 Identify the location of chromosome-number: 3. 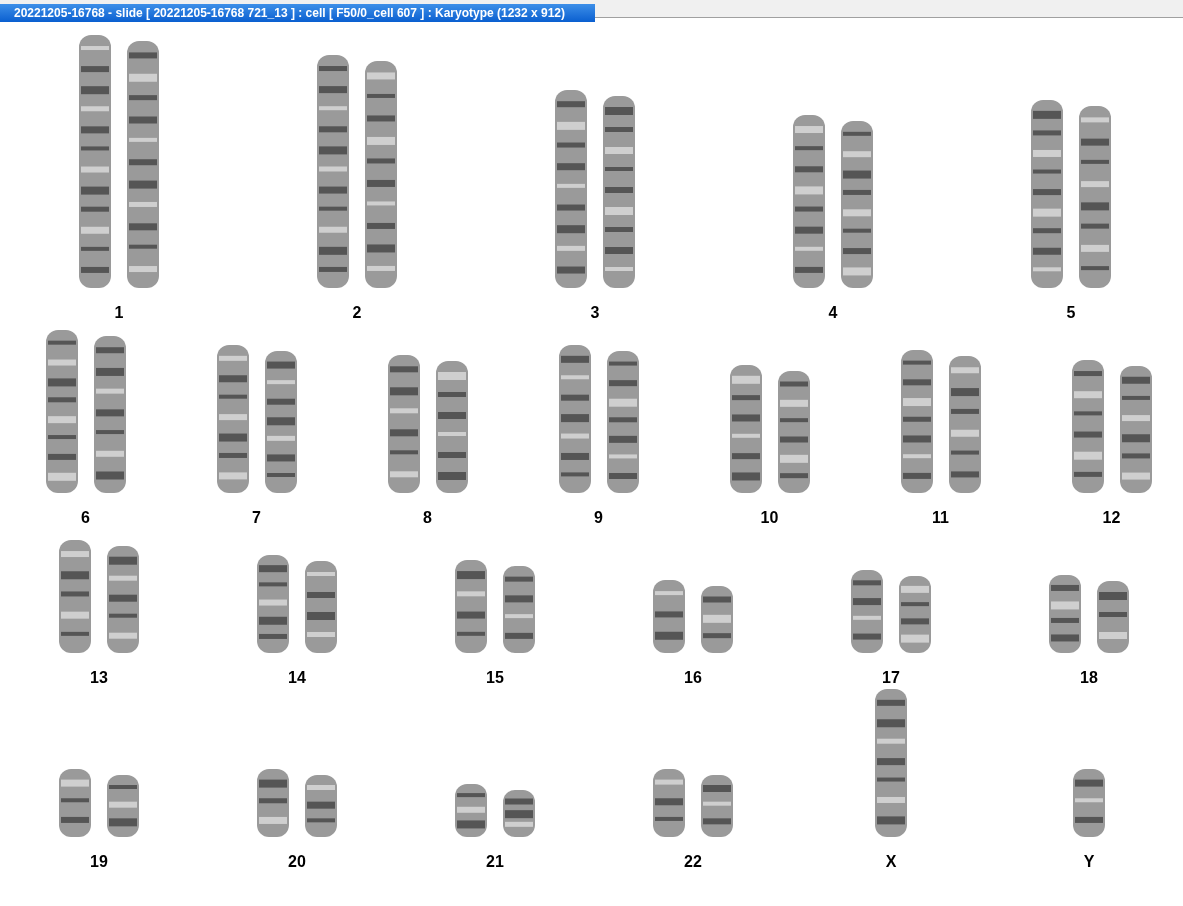
(595, 313).